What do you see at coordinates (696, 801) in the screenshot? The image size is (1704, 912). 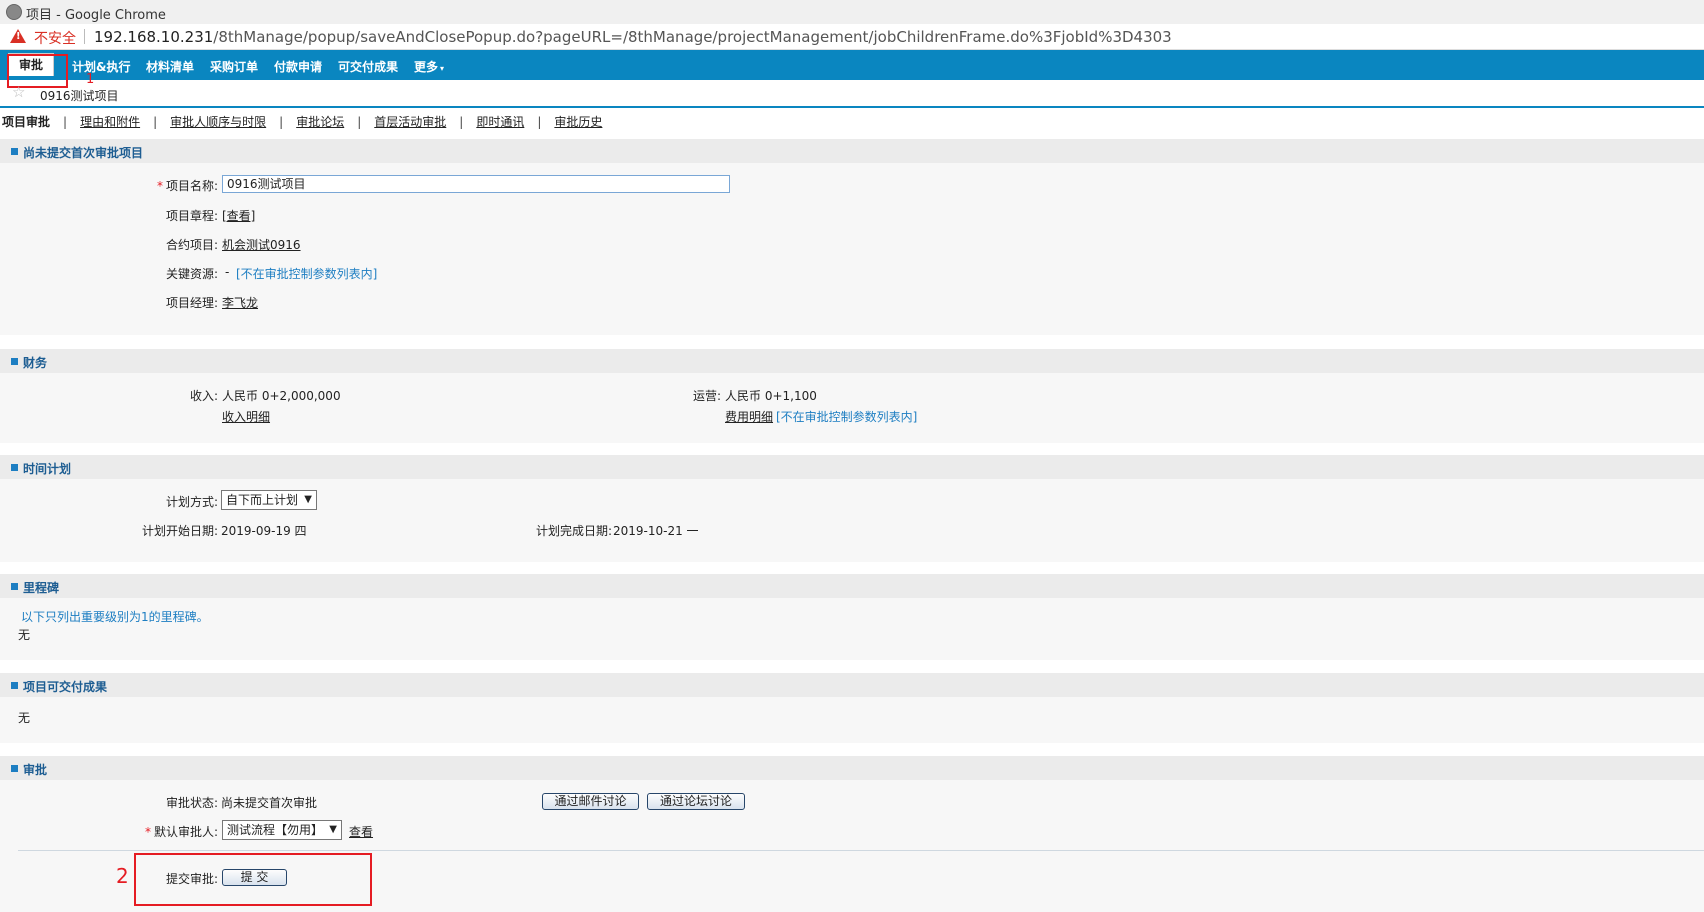 I see `forum-discussion-button: 通过论坛讨论` at bounding box center [696, 801].